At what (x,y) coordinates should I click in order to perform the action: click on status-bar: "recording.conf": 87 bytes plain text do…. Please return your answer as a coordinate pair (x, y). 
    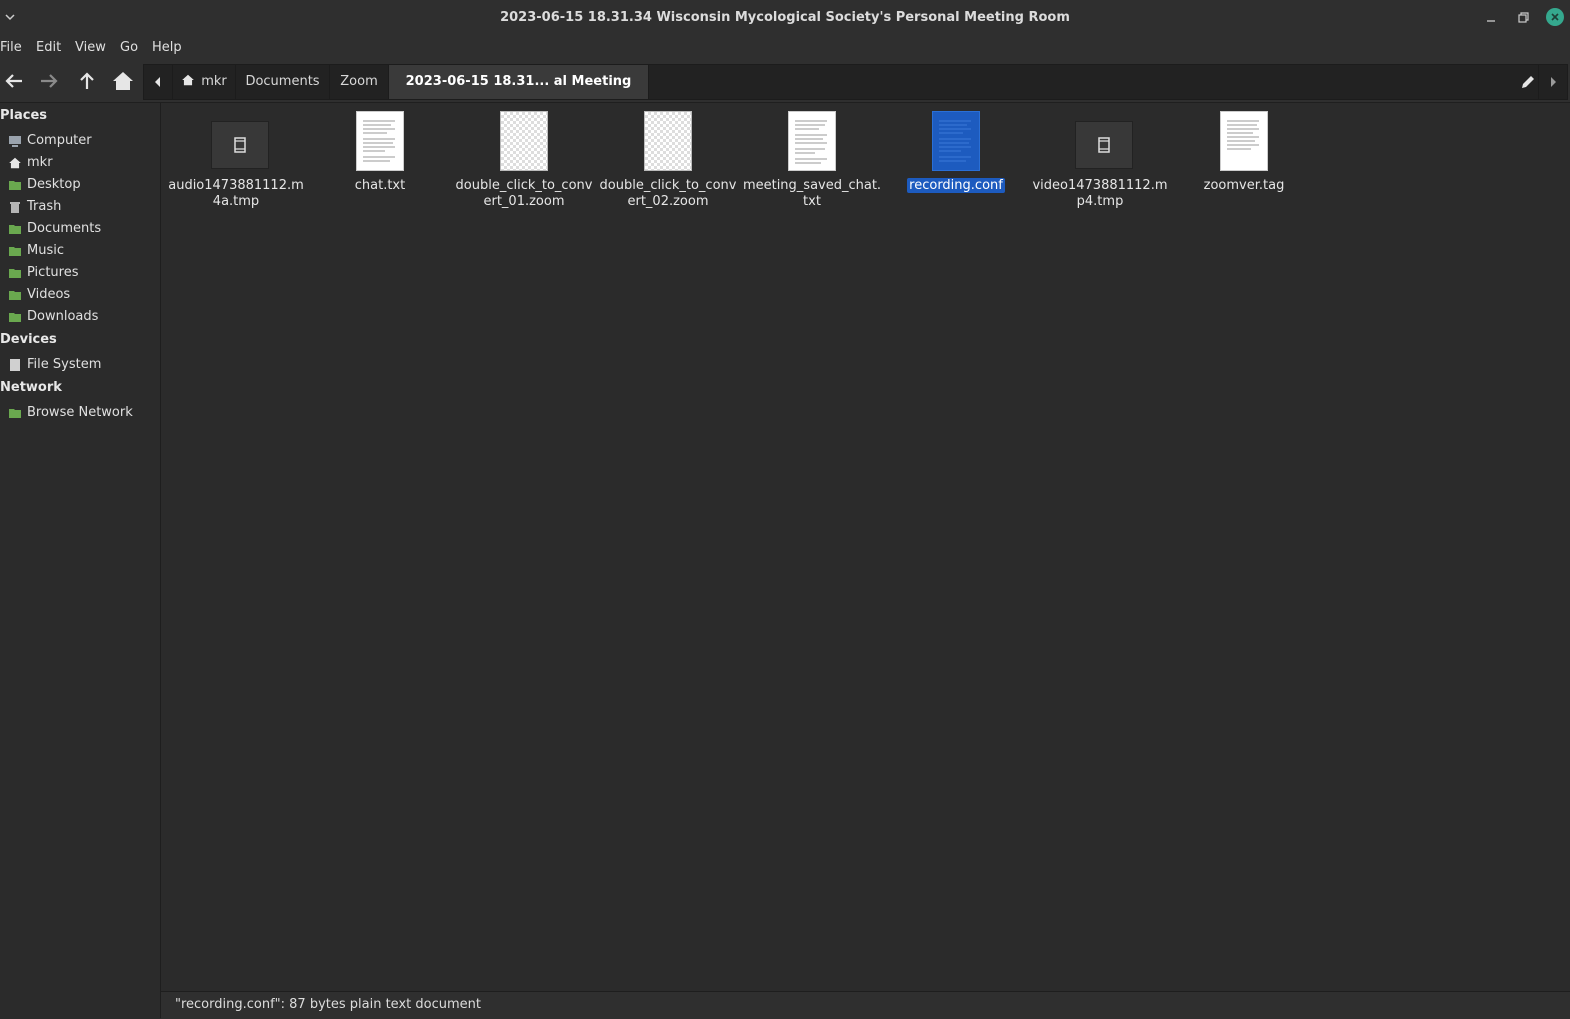
    Looking at the image, I should click on (865, 1005).